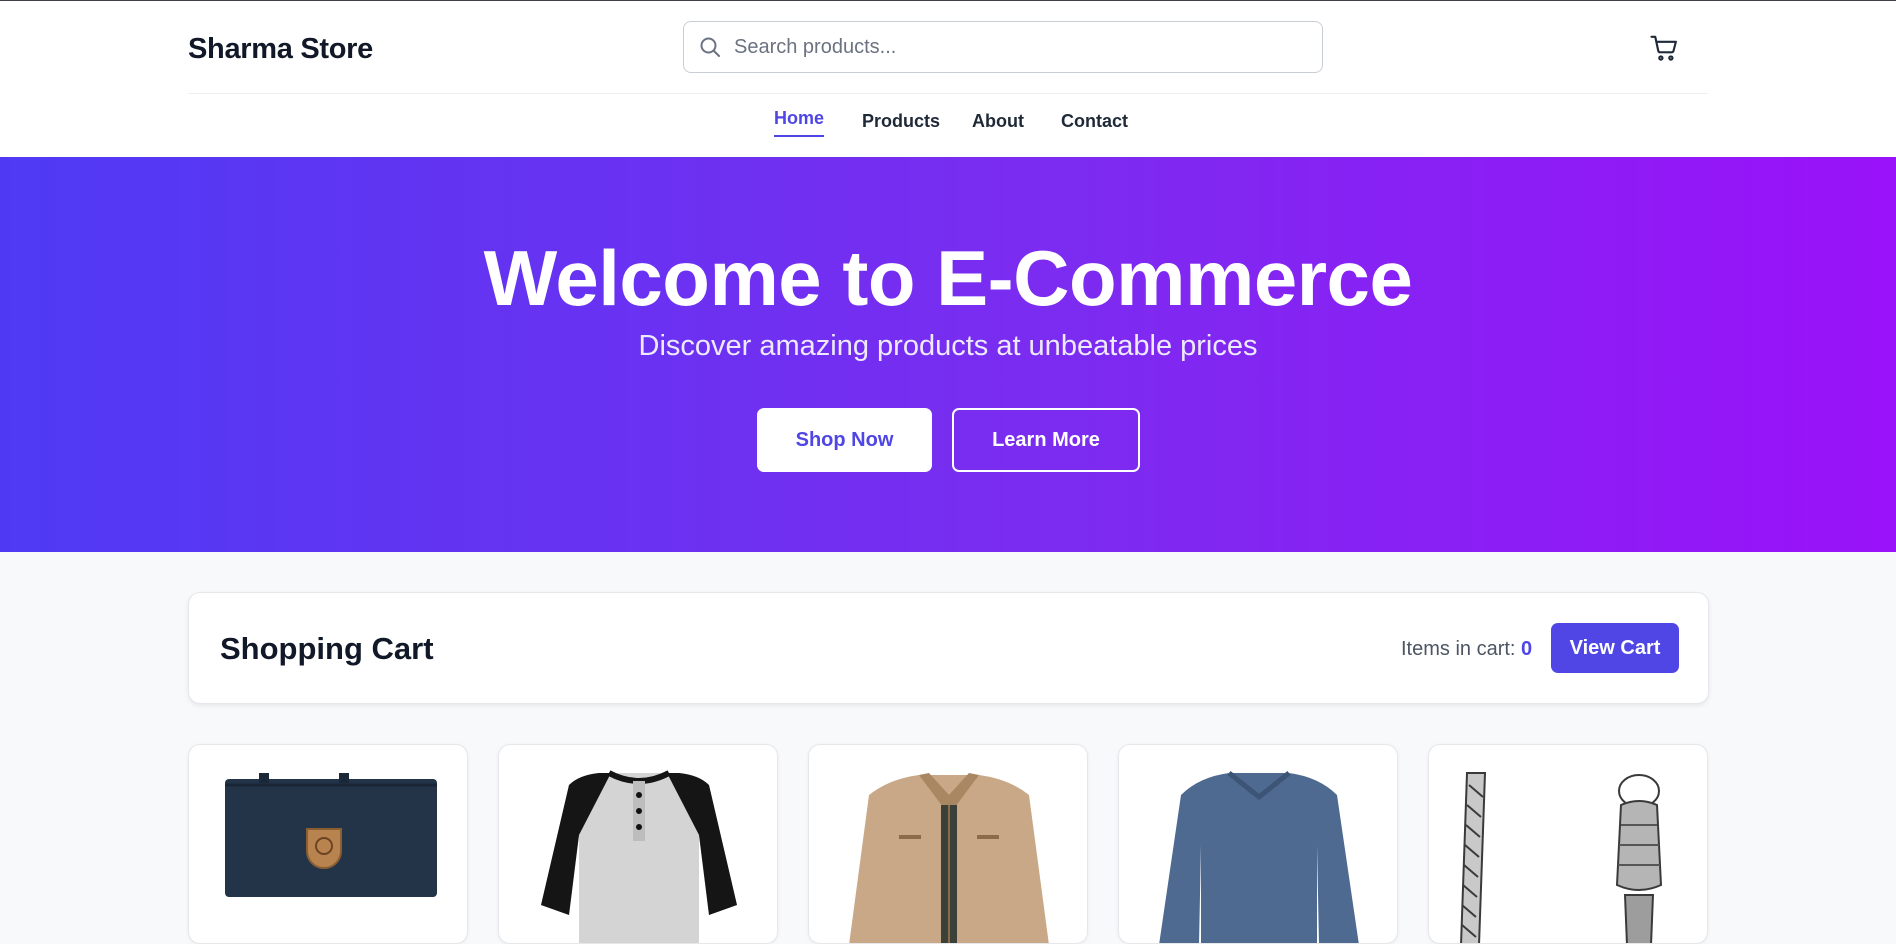  Describe the element at coordinates (901, 124) in the screenshot. I see `nav-item-products: Products` at that location.